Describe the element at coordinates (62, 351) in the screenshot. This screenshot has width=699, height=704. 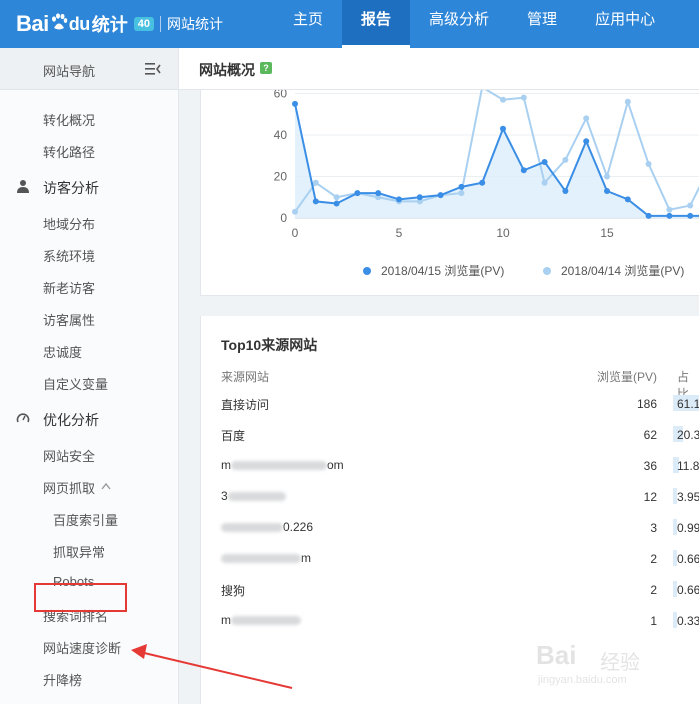
I see `sidebar-item-loyalty: 忠诚度` at that location.